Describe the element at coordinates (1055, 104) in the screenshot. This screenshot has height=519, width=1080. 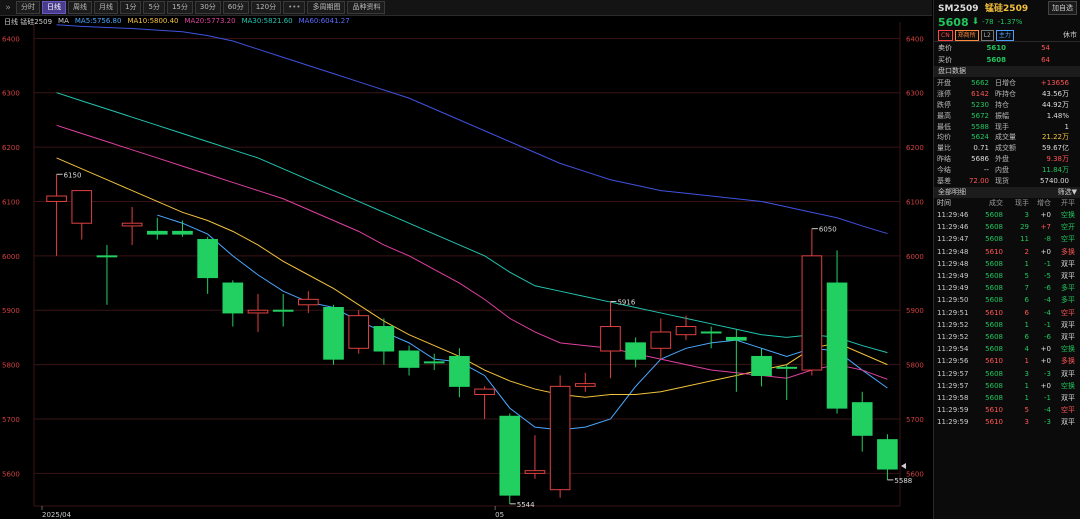
I see `stat-value-2: 44.92万` at that location.